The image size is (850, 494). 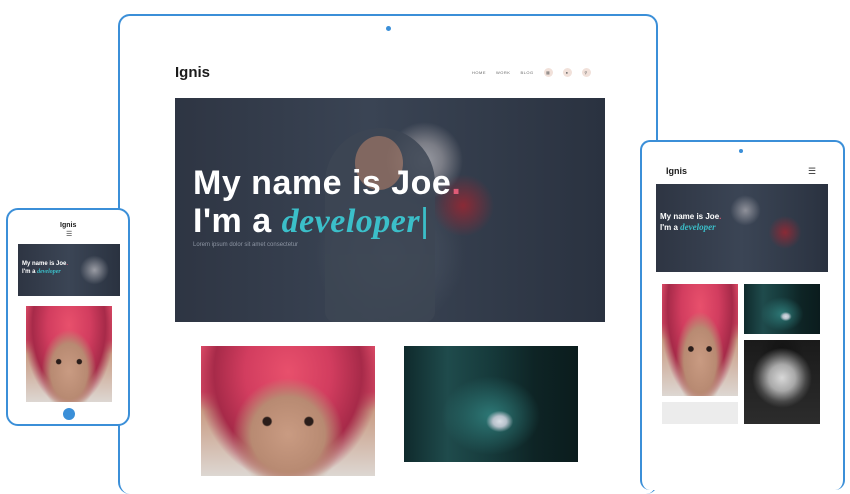 What do you see at coordinates (69, 354) in the screenshot?
I see `phone-image-red-hair-portrait` at bounding box center [69, 354].